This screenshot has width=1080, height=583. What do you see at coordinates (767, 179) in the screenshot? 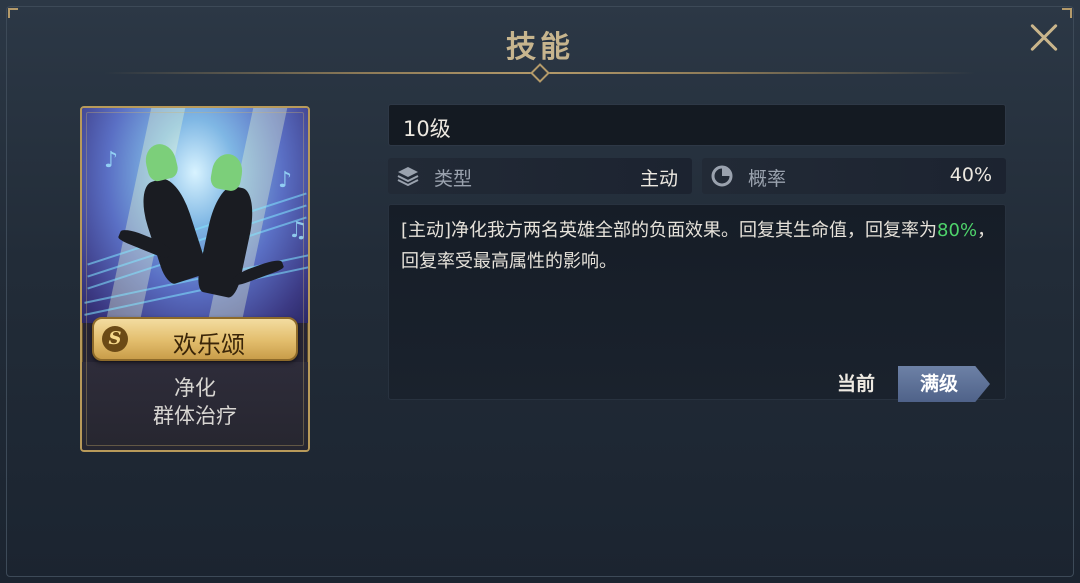
I see `chance-label: 概率` at bounding box center [767, 179].